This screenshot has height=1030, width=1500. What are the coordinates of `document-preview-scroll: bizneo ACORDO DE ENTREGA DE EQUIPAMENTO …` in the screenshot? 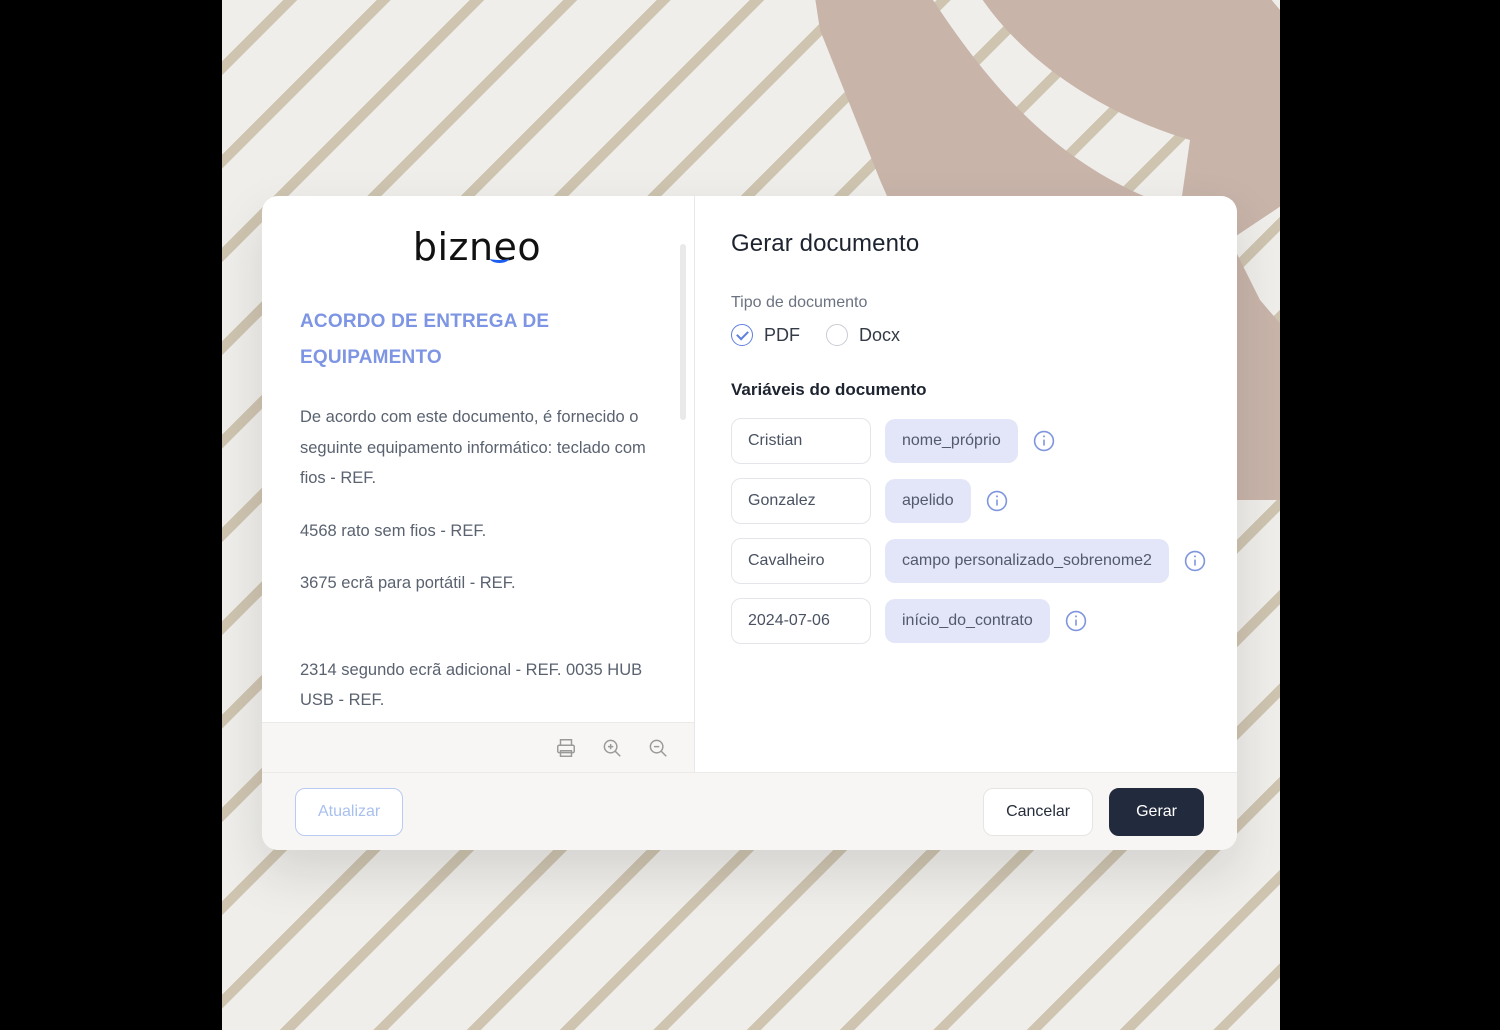 It's located at (478, 459).